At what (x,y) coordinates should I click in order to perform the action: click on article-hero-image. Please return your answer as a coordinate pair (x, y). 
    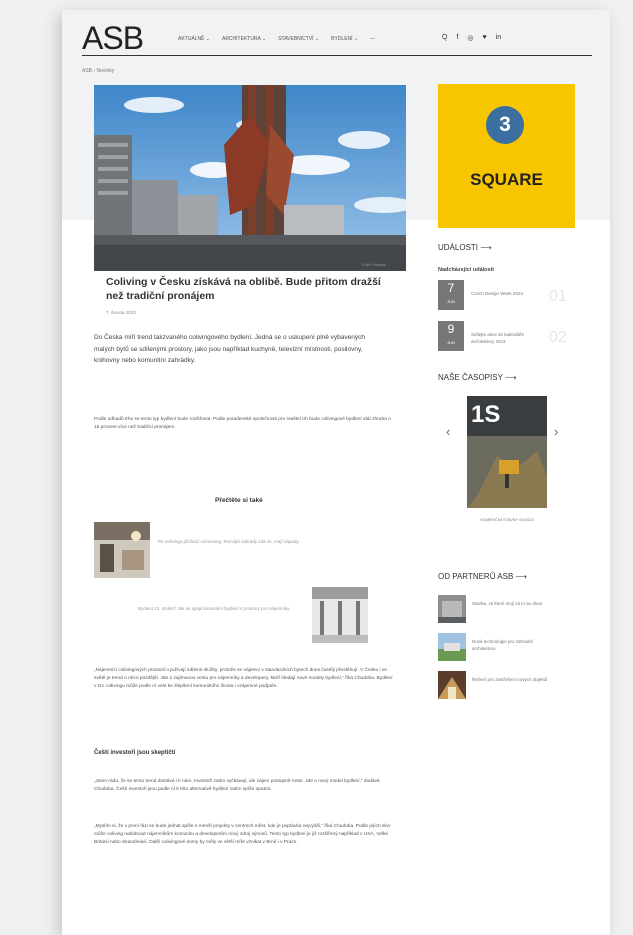
    Looking at the image, I should click on (250, 178).